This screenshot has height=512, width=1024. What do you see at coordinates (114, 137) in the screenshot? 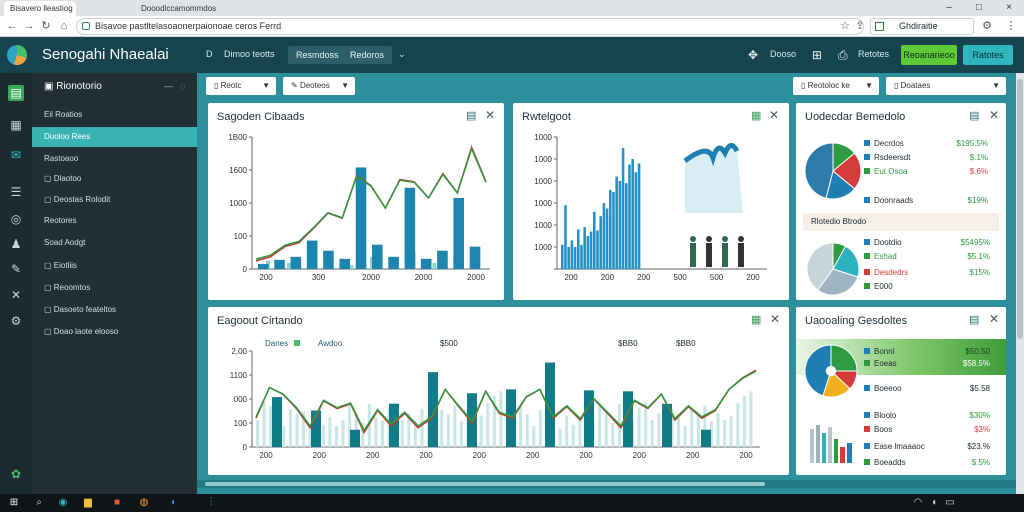
I see `sidebar-item-2: Duoloo Rees` at bounding box center [114, 137].